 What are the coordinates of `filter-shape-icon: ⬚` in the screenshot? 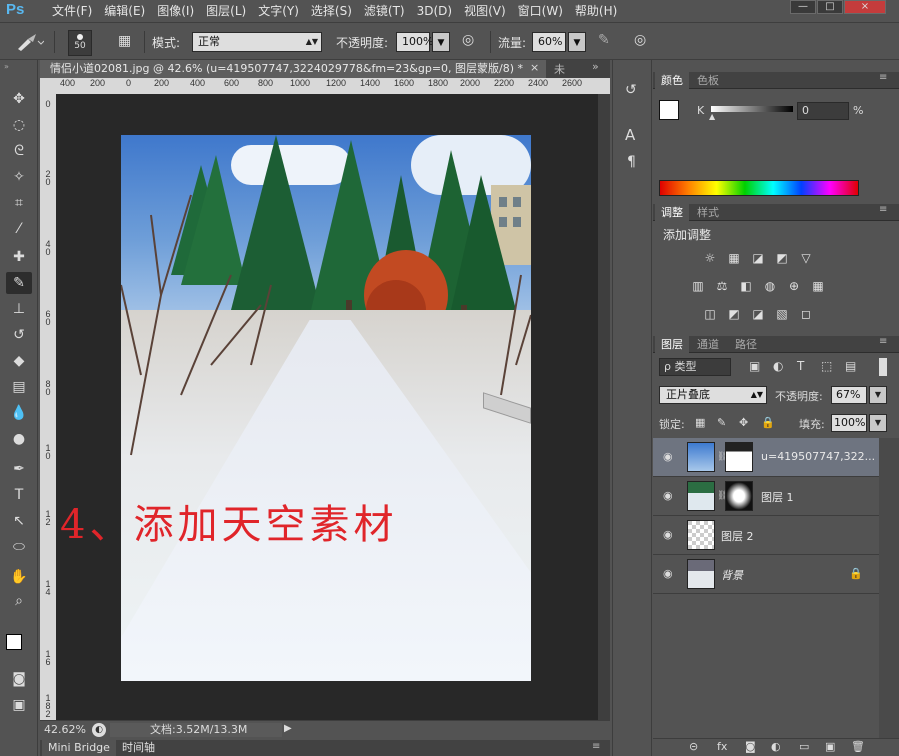 It's located at (826, 366).